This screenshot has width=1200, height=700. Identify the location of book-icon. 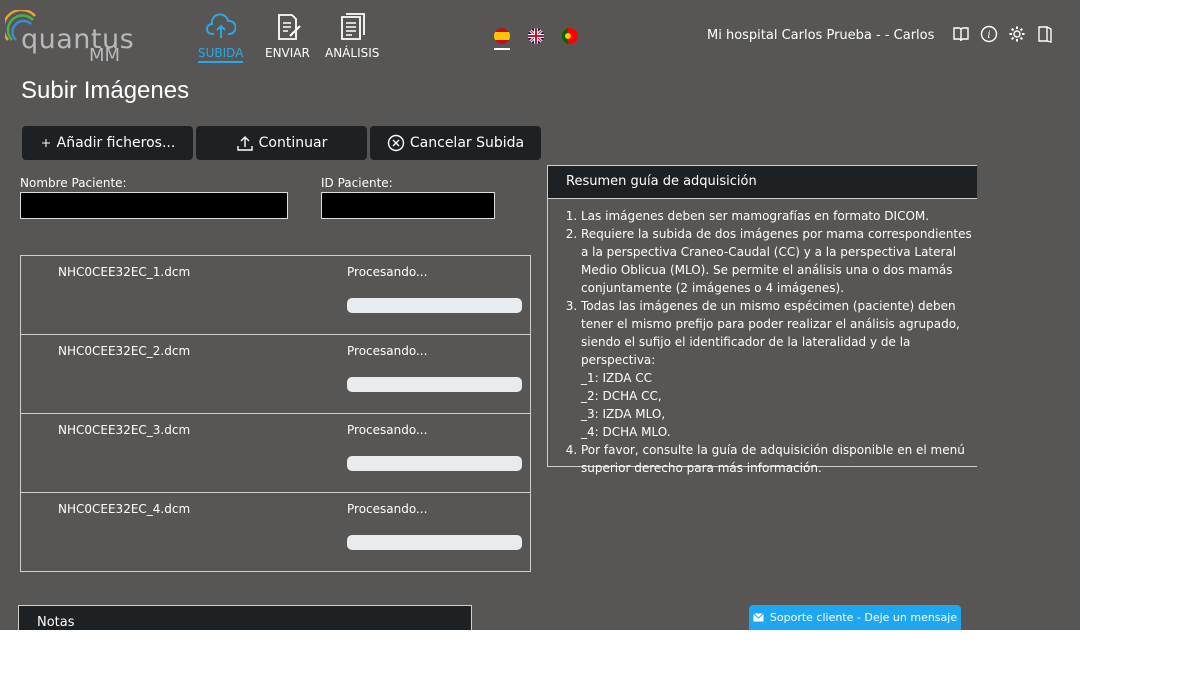
(961, 34).